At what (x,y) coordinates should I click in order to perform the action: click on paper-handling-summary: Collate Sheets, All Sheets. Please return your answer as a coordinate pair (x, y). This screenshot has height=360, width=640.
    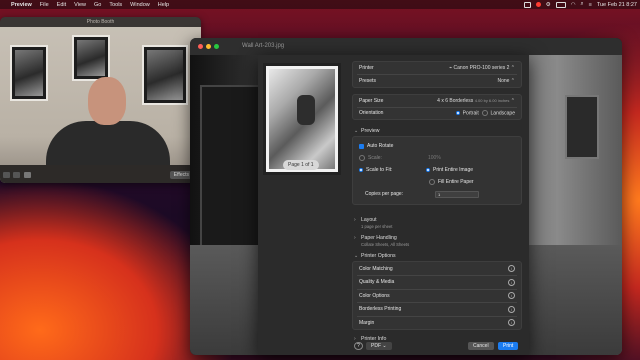
    Looking at the image, I should click on (385, 244).